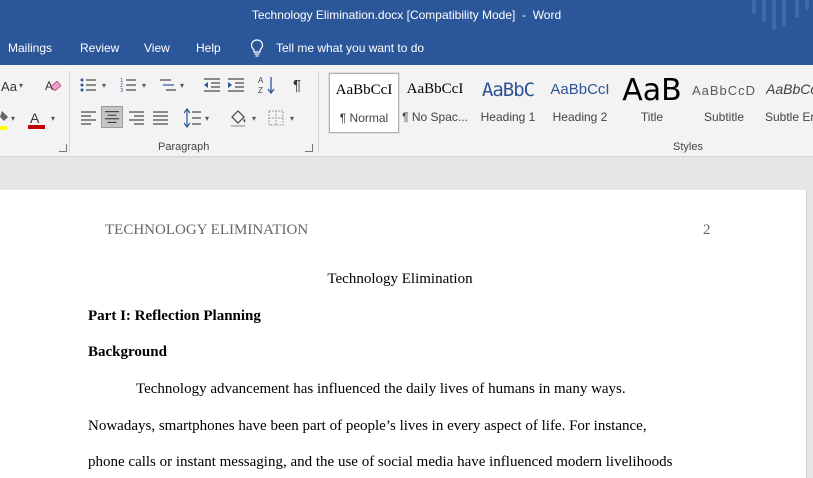  Describe the element at coordinates (53, 86) in the screenshot. I see `eraser-icon: A` at that location.